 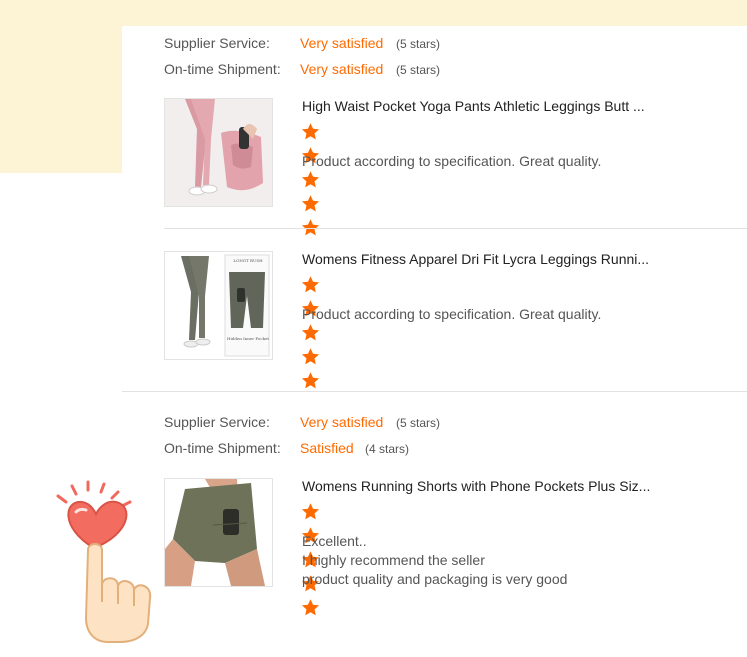 I want to click on review-divider, so click(x=434, y=391).